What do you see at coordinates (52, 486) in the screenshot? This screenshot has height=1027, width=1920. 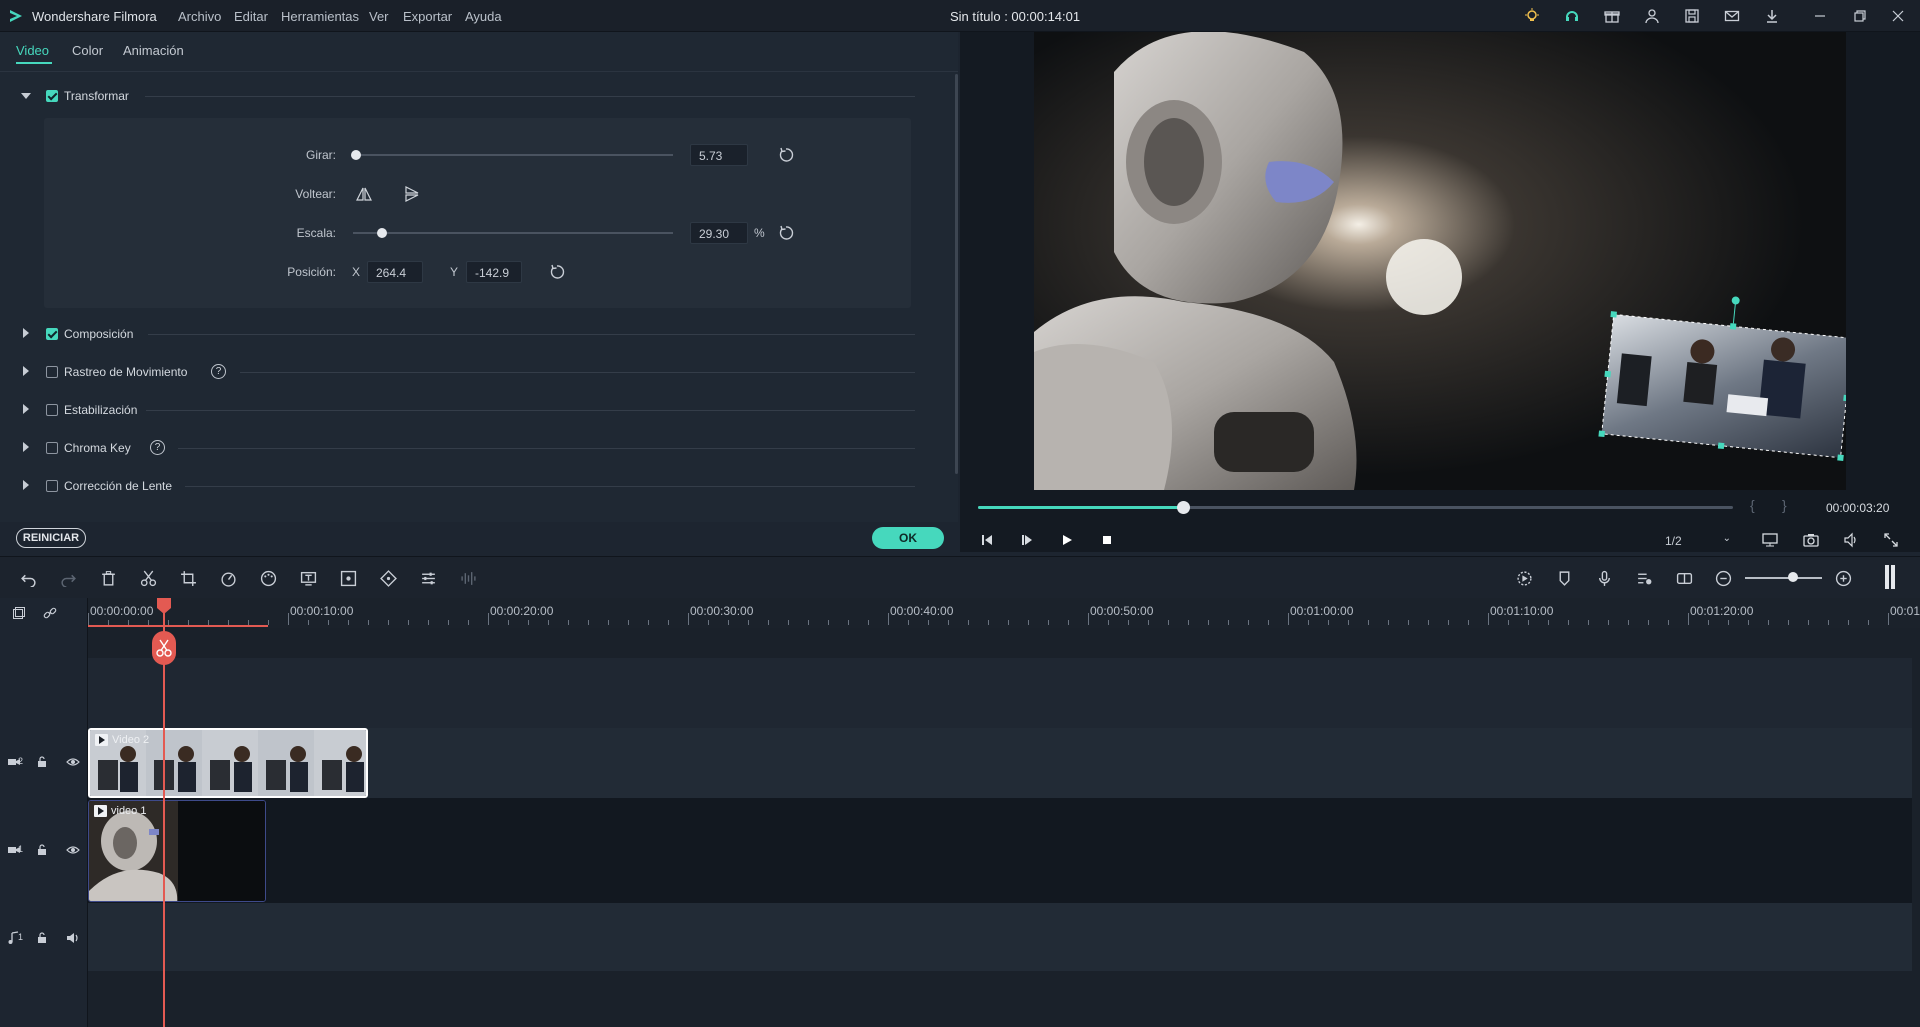 I see `correccion-lente-checkbox` at bounding box center [52, 486].